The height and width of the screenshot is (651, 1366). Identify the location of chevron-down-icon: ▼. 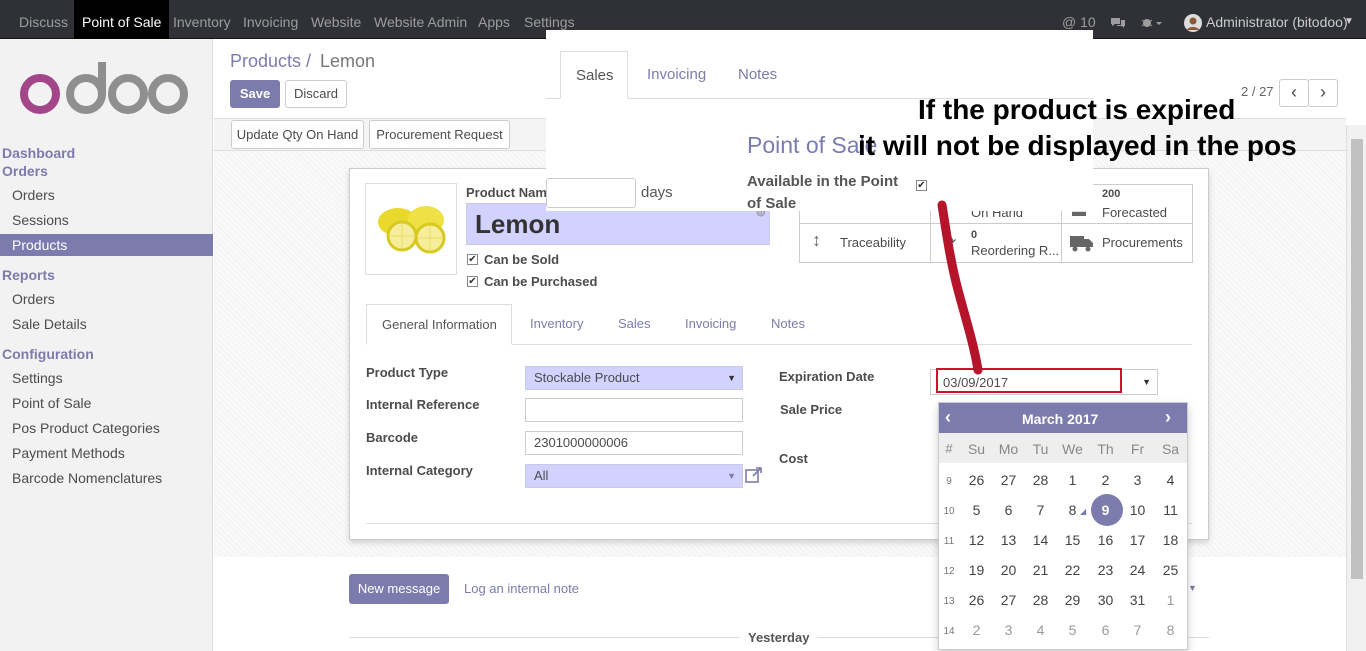
(1349, 19).